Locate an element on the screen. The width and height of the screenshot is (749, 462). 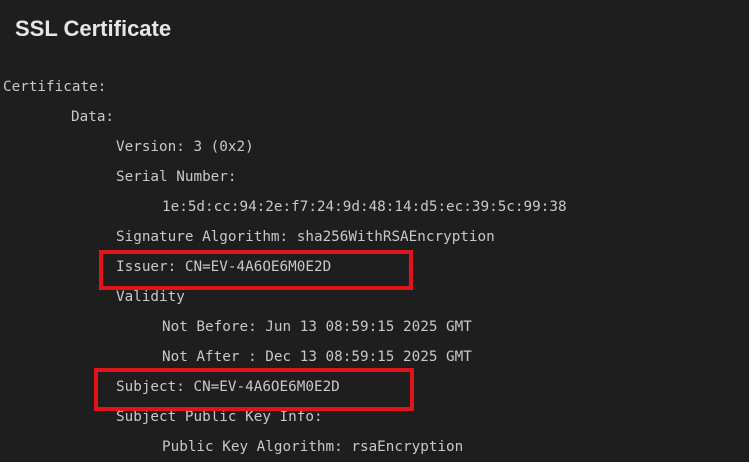
subject-public-key-info-label: Subject Public Key Info: is located at coordinates (219, 417).